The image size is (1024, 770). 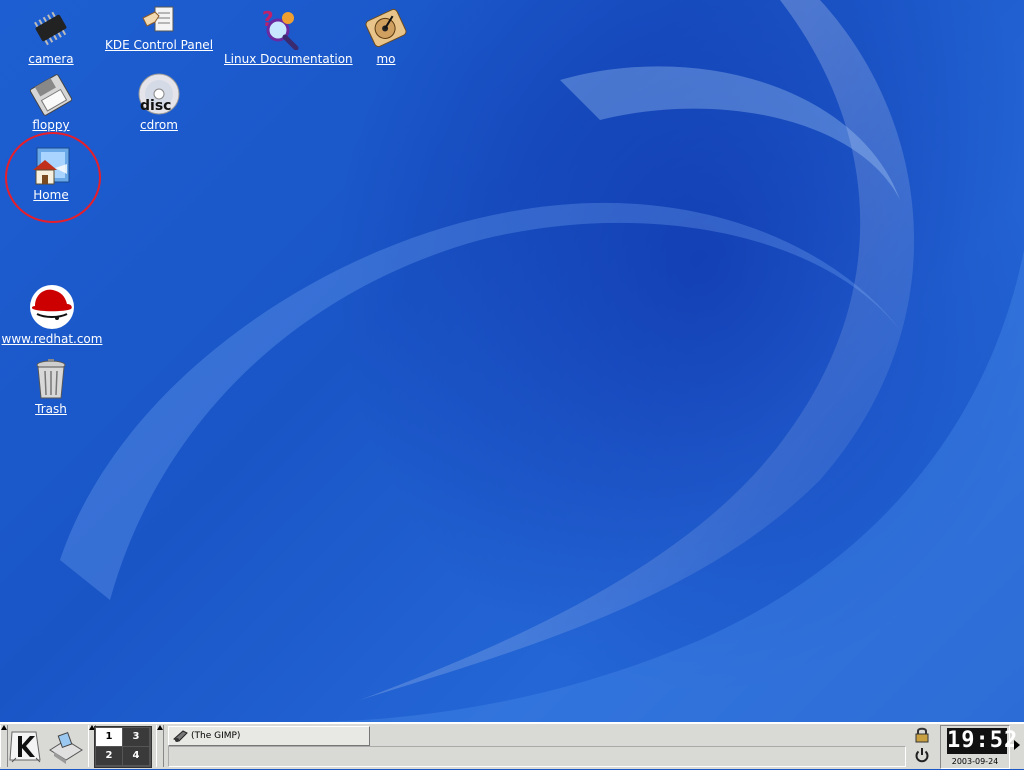 I want to click on panel-separator, so click(x=160, y=746).